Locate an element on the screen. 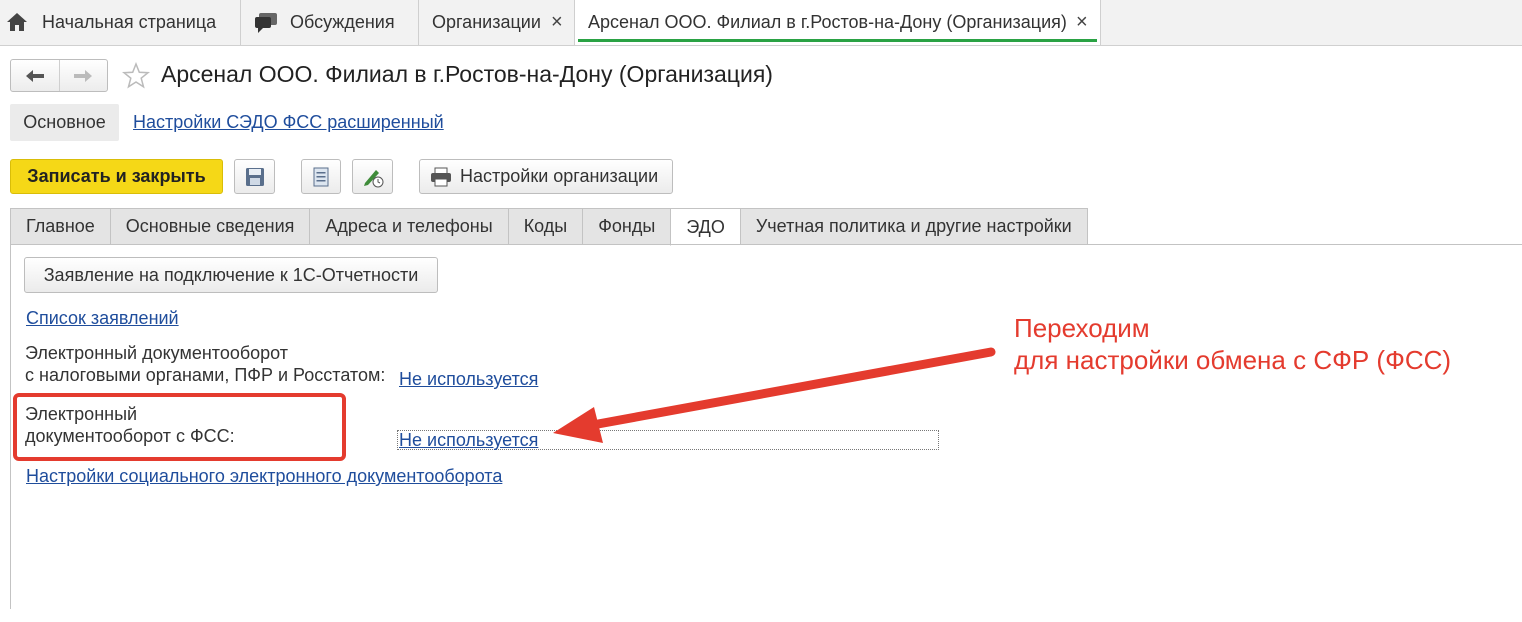 This screenshot has height=622, width=1522. annotation-arrow is located at coordinates (774, 395).